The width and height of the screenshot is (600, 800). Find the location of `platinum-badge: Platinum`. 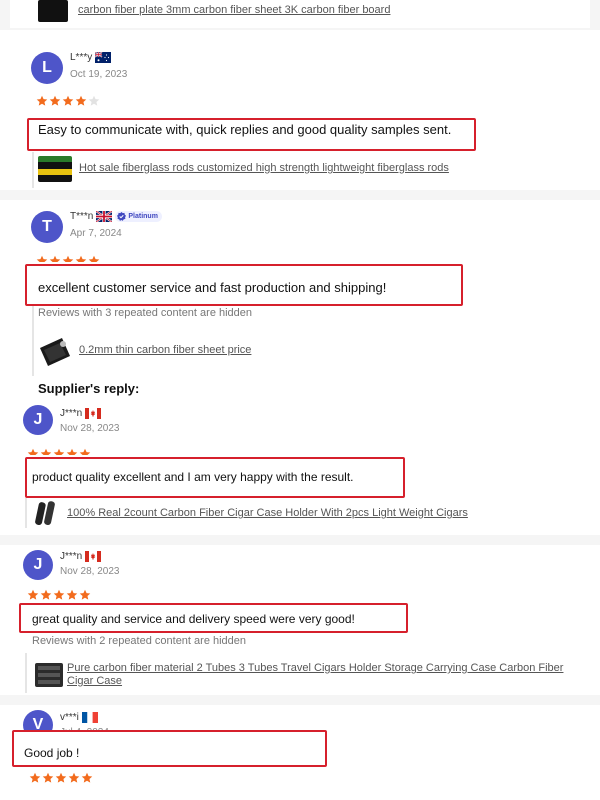

platinum-badge: Platinum is located at coordinates (138, 216).